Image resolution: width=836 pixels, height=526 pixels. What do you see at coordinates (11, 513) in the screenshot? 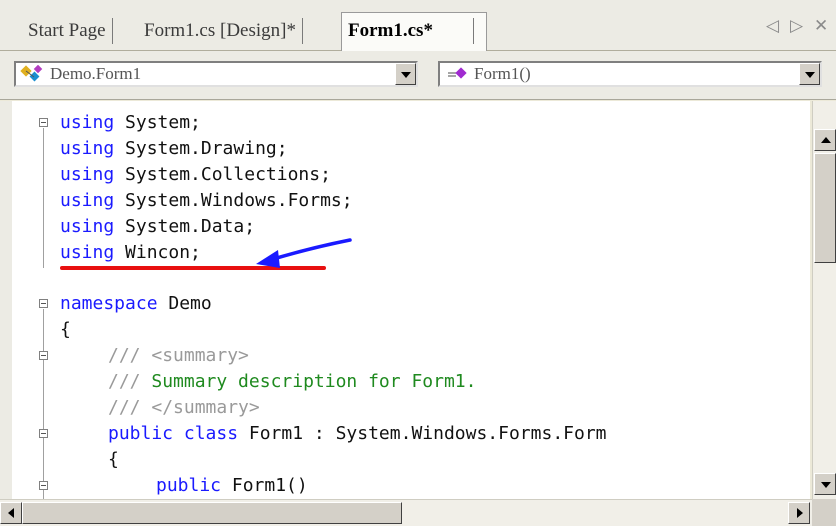
I see `scroll-left-button` at bounding box center [11, 513].